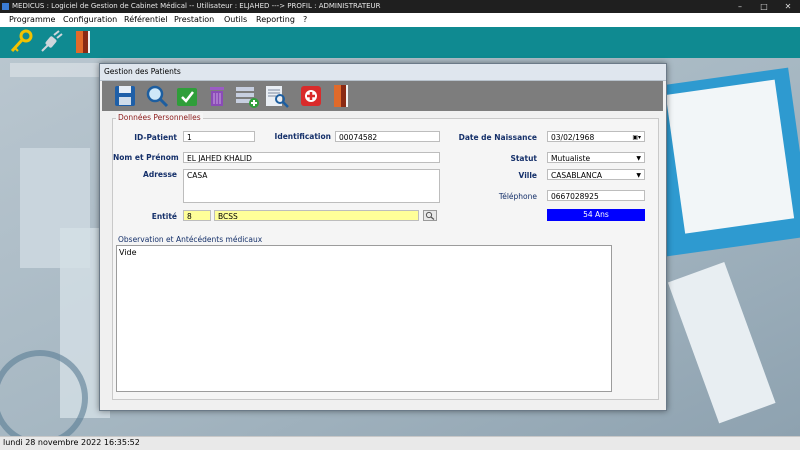  What do you see at coordinates (219, 136) in the screenshot?
I see `id-patient-field: 1` at bounding box center [219, 136].